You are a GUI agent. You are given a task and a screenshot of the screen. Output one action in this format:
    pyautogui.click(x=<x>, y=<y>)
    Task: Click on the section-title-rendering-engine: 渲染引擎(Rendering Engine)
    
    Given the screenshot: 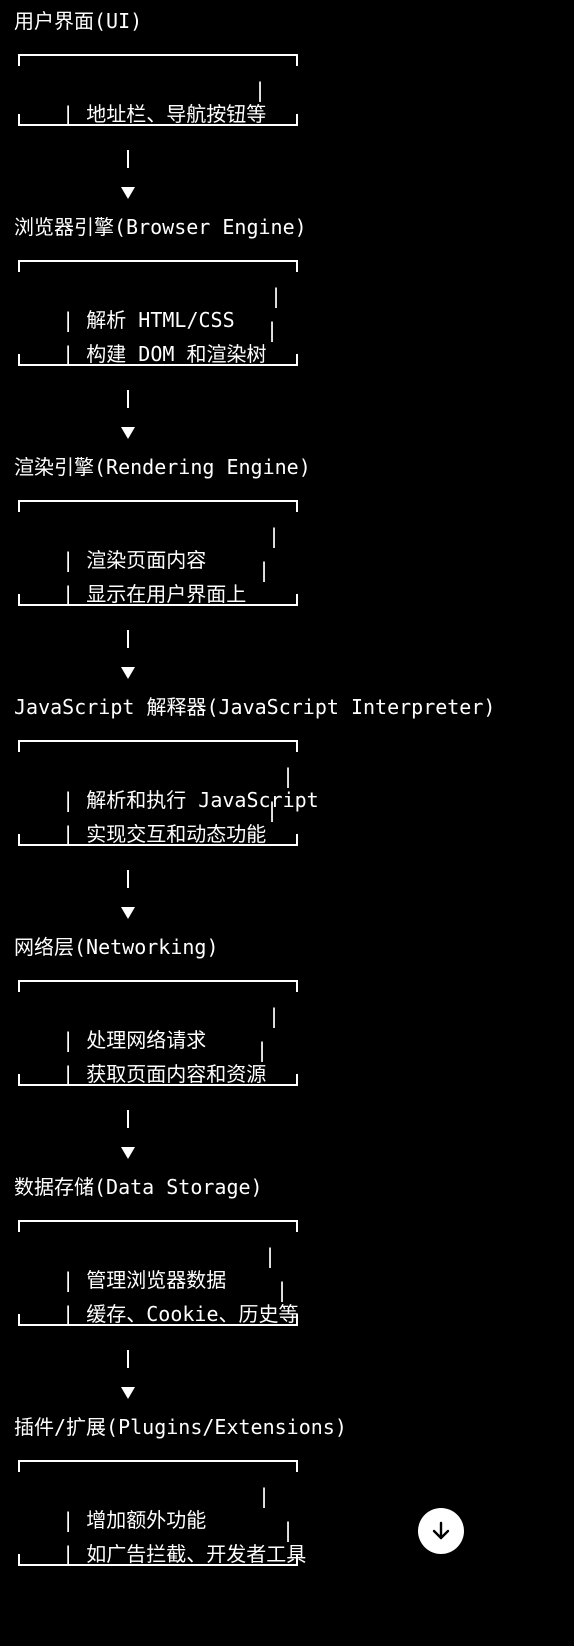 What is the action you would take?
    pyautogui.click(x=162, y=467)
    